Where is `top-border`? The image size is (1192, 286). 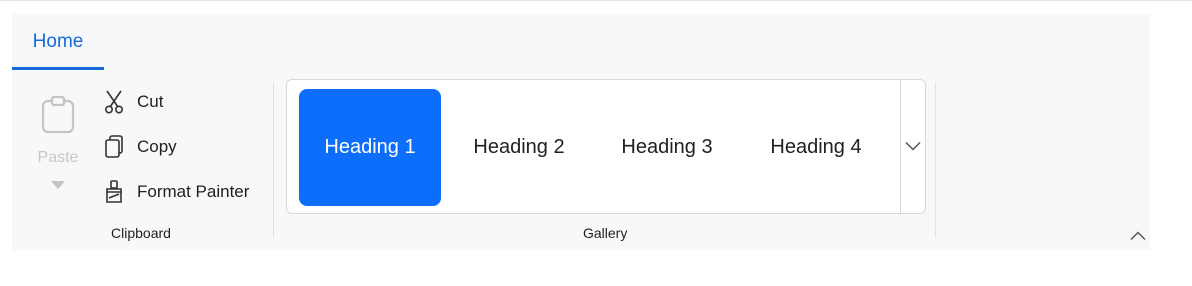 top-border is located at coordinates (596, 0).